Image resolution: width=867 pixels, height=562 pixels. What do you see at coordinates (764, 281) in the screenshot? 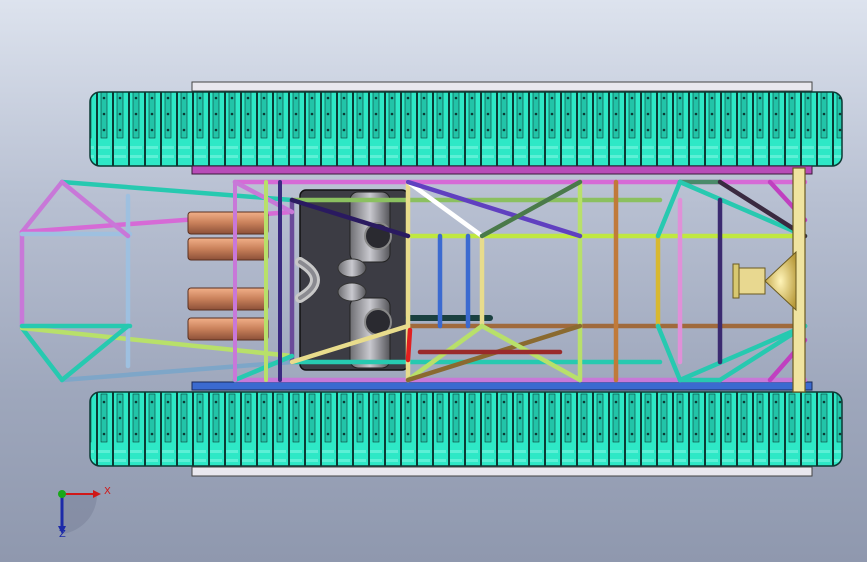
I see `drive-cone` at bounding box center [764, 281].